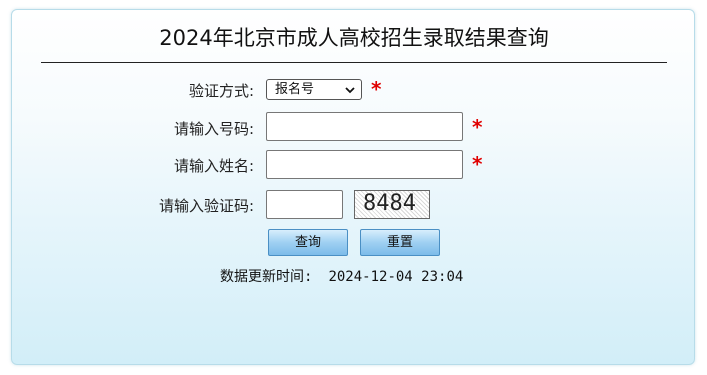 This screenshot has height=375, width=707. What do you see at coordinates (396, 277) in the screenshot?
I see `update-time-value: 2024-12-04 23:04` at bounding box center [396, 277].